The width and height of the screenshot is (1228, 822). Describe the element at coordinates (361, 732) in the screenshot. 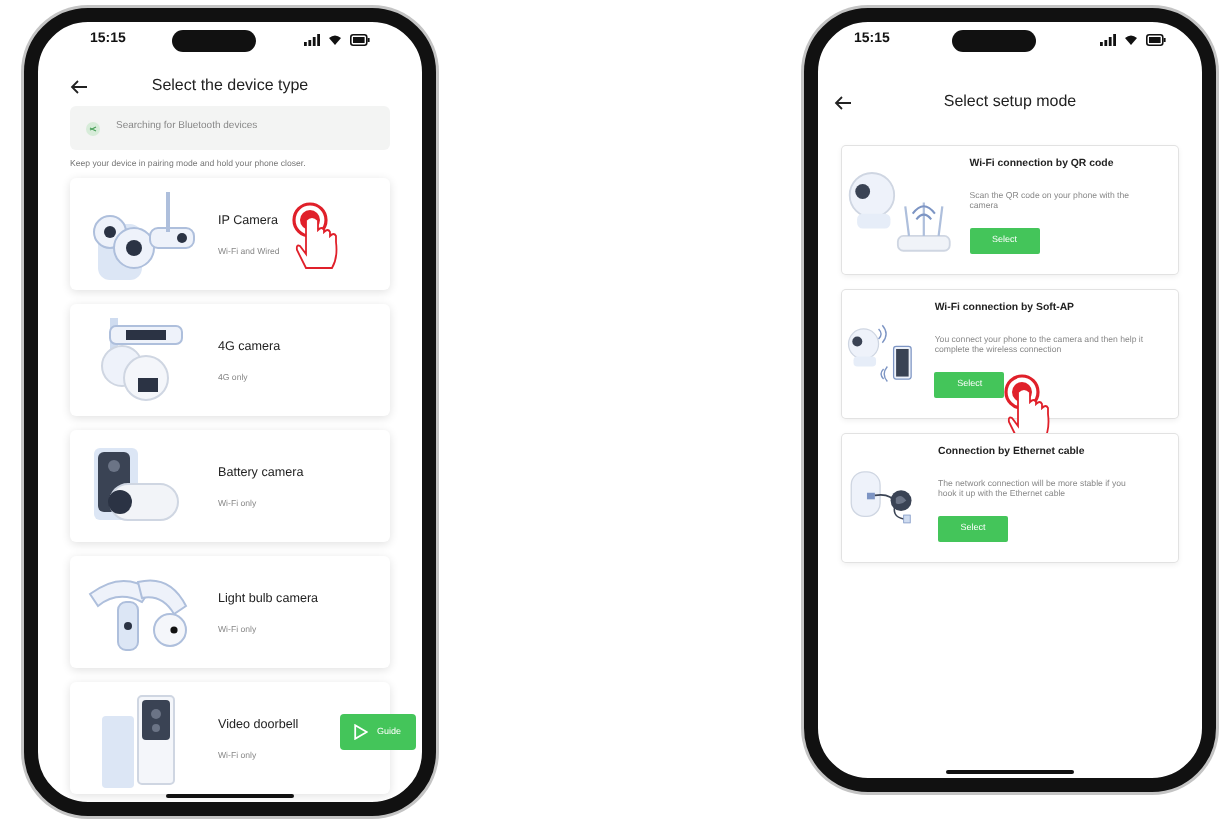

I see `play-icon` at that location.